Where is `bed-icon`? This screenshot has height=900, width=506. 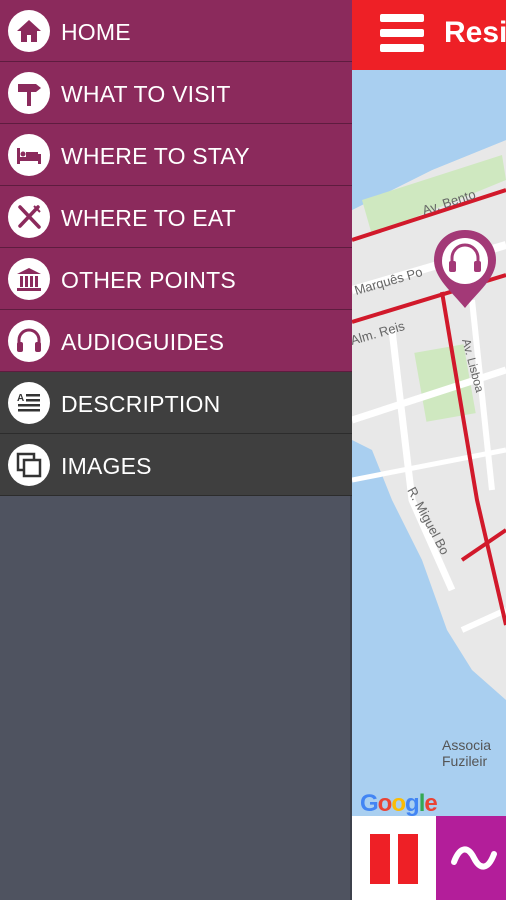 bed-icon is located at coordinates (29, 155).